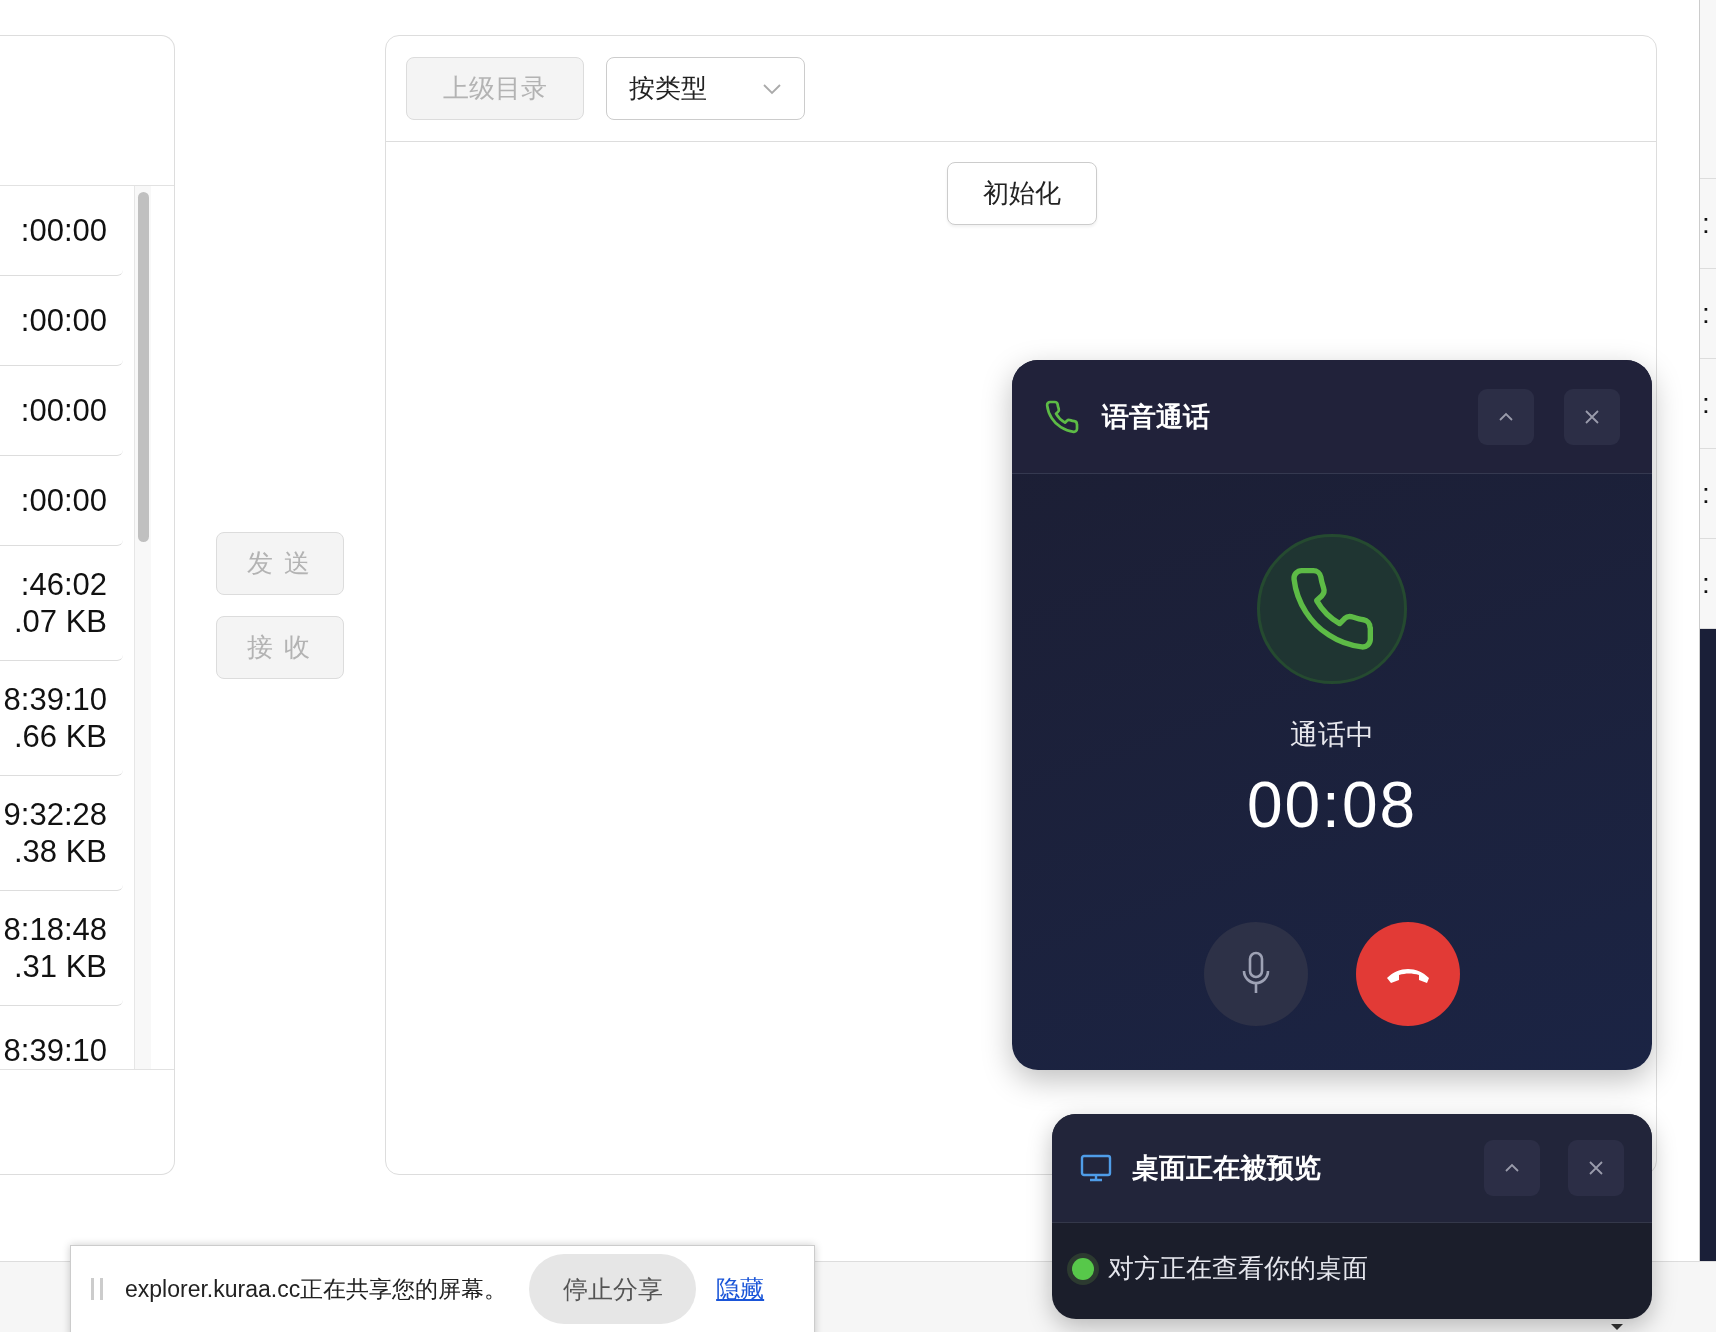 The width and height of the screenshot is (1716, 1332). I want to click on file-list-item: 8:39:10 .66 KB, so click(61, 718).